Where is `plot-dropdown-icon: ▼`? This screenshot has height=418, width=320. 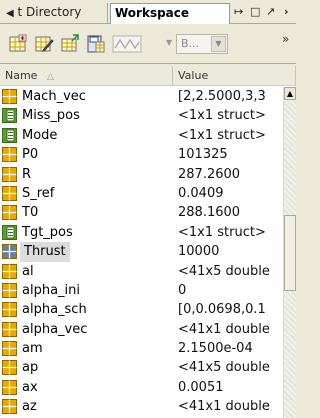 plot-dropdown-icon: ▼ is located at coordinates (169, 42).